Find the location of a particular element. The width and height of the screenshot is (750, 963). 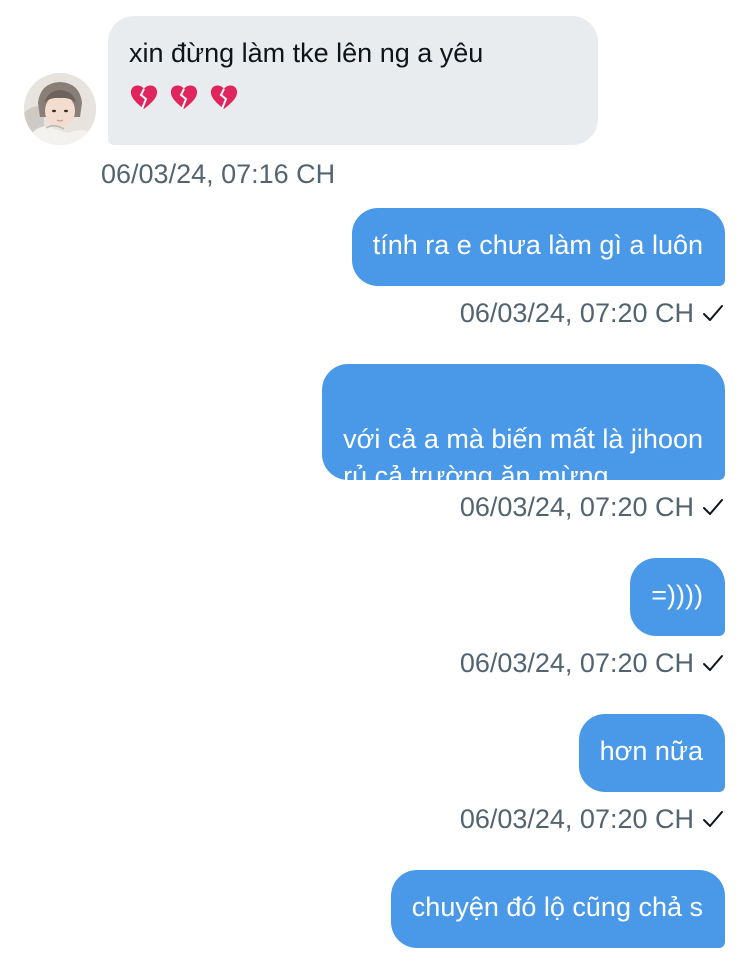

outgoing-message-bubble: =)))) is located at coordinates (677, 597).